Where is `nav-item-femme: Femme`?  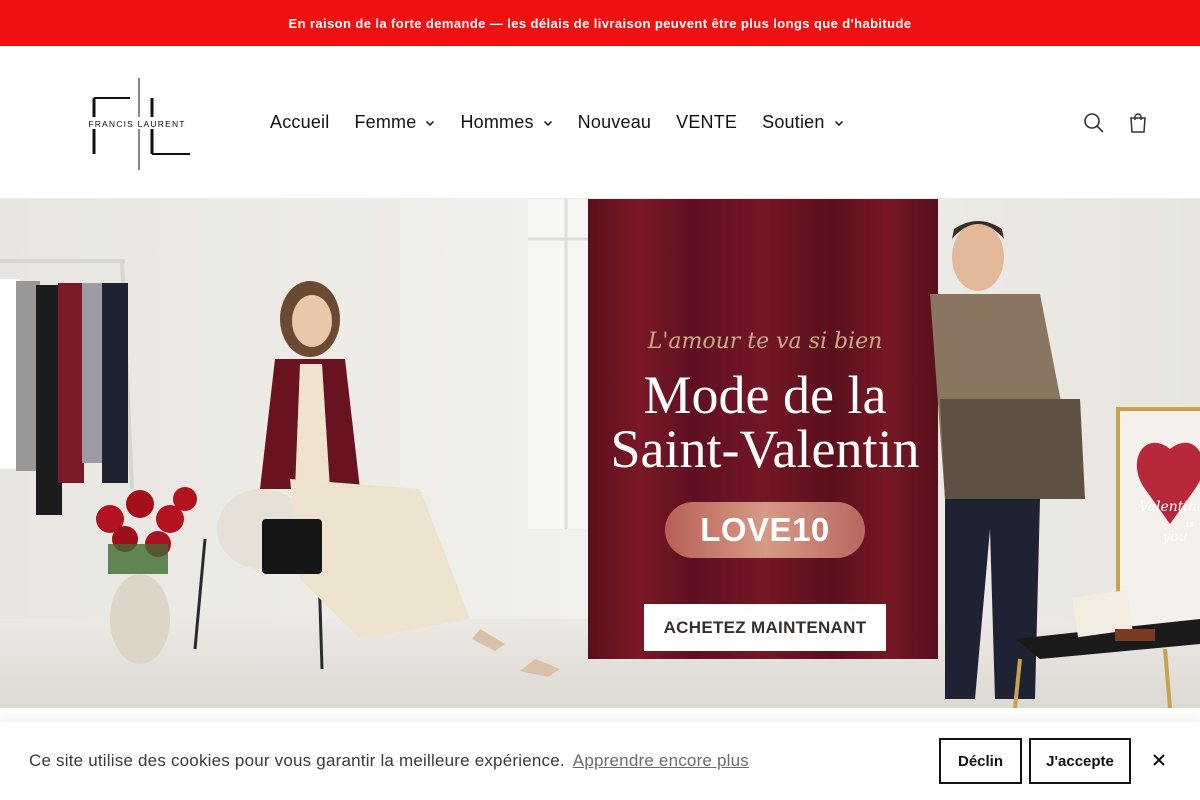
nav-item-femme: Femme is located at coordinates (394, 122).